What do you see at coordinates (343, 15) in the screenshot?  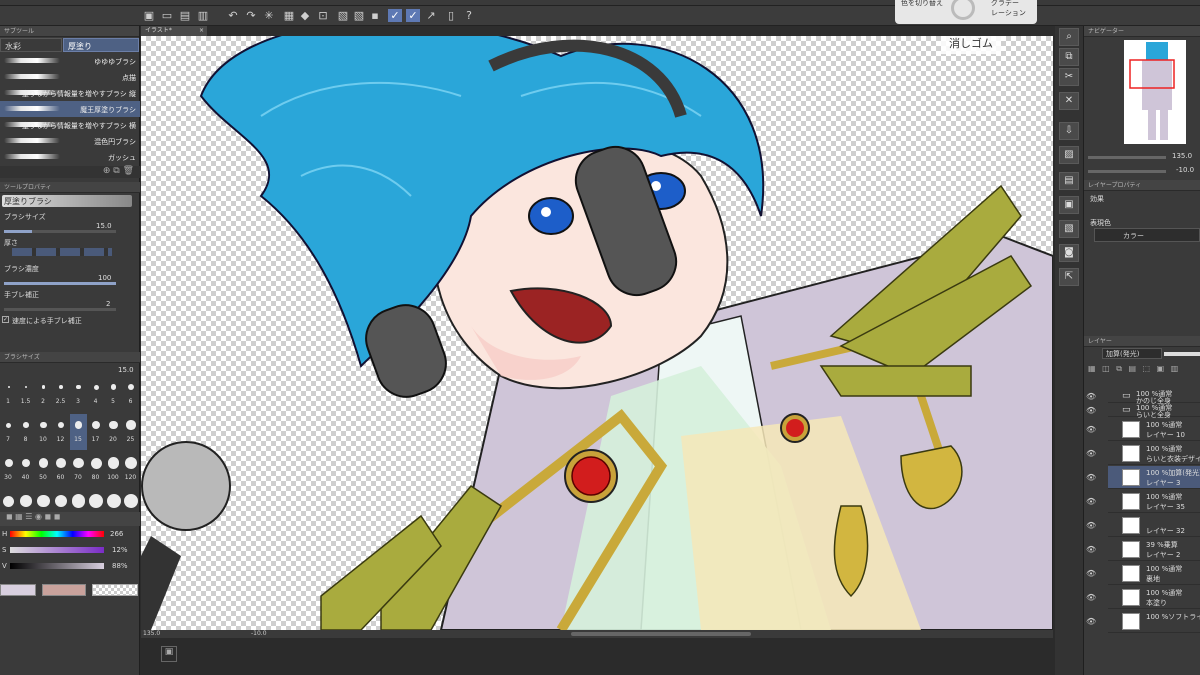 I see `deselect-icon: ▧` at bounding box center [343, 15].